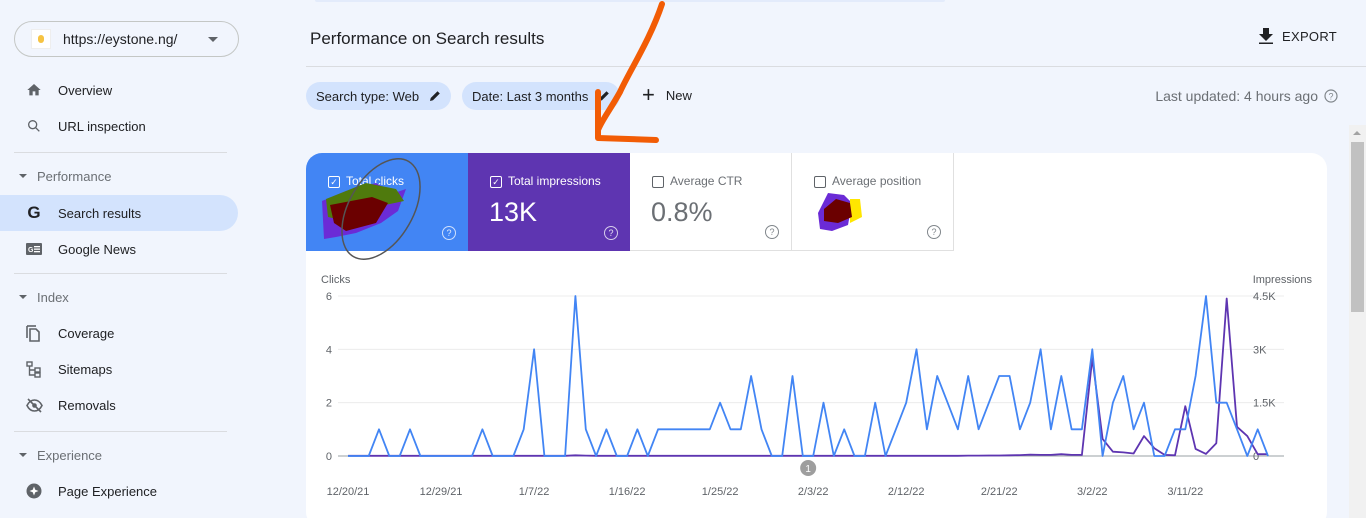 The image size is (1366, 518). I want to click on x-tick-label: 2/3/22, so click(813, 492).